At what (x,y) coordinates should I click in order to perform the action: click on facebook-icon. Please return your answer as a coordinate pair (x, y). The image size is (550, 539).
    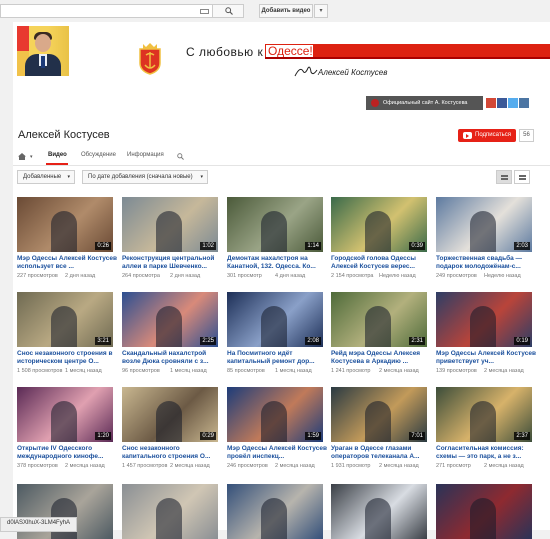
    Looking at the image, I should click on (502, 103).